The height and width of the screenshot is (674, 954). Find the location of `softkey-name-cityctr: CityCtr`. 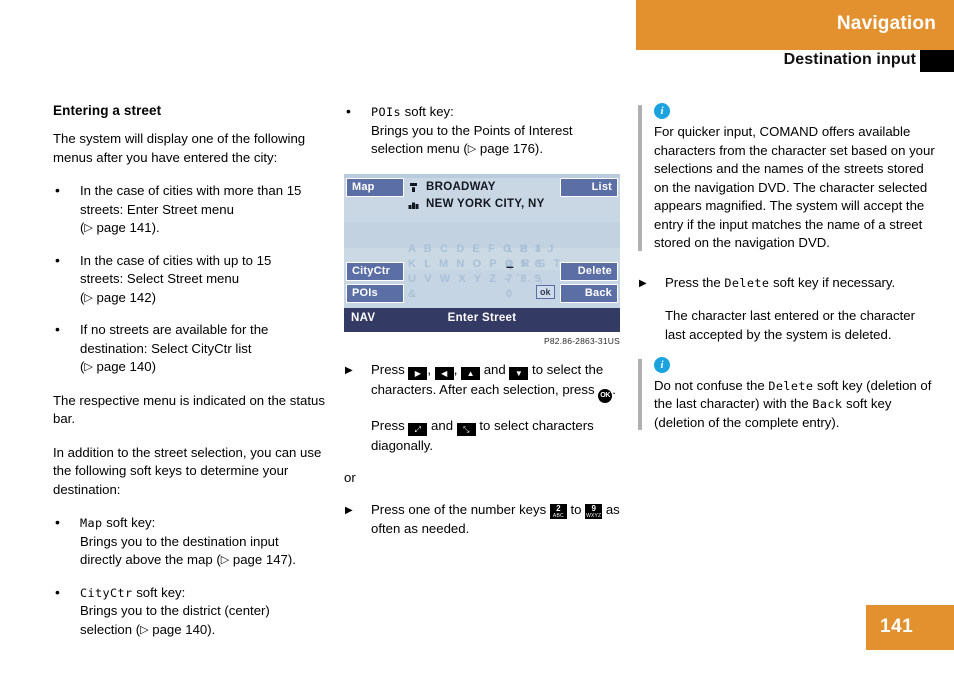

softkey-name-cityctr: CityCtr is located at coordinates (106, 592).